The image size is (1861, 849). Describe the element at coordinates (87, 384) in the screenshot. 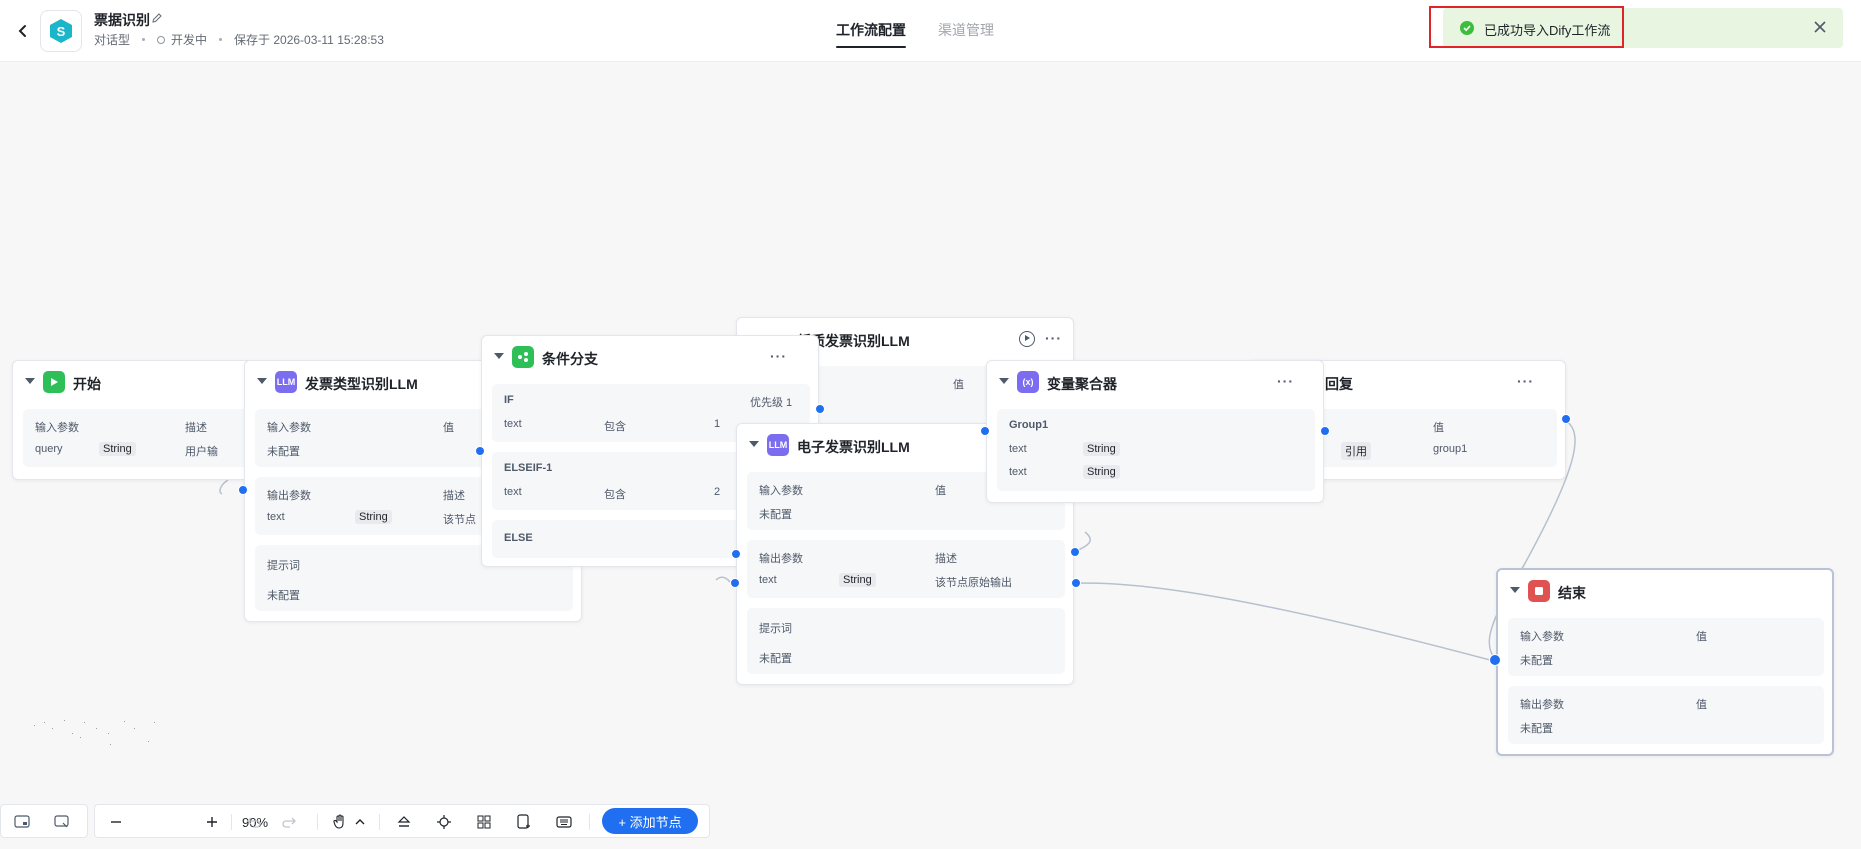

I see `node-title: 开始` at that location.